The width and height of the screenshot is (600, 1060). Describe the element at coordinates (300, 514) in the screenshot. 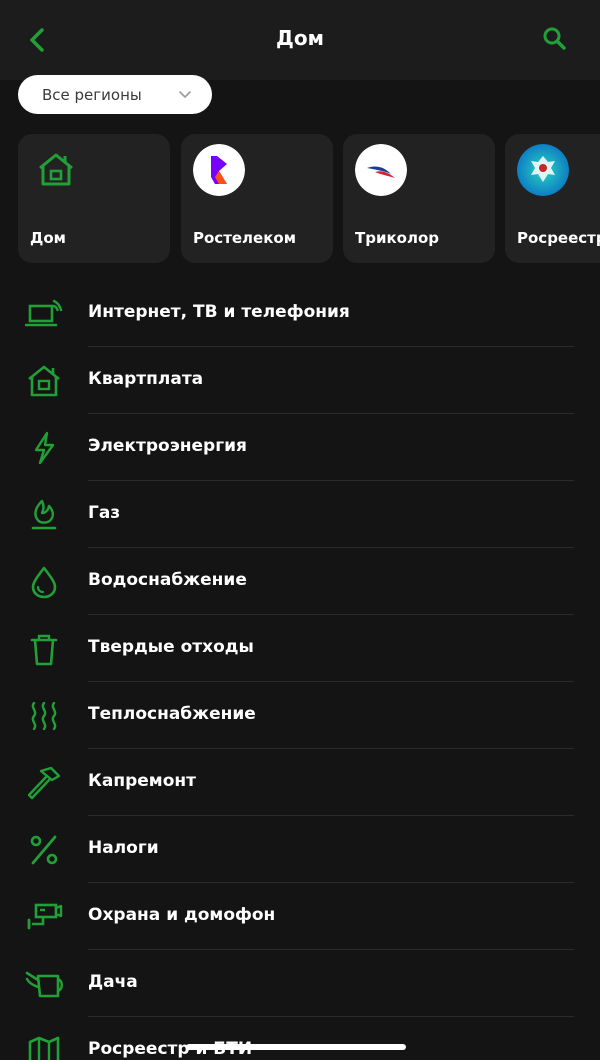

I see `category-gas: Газ` at that location.